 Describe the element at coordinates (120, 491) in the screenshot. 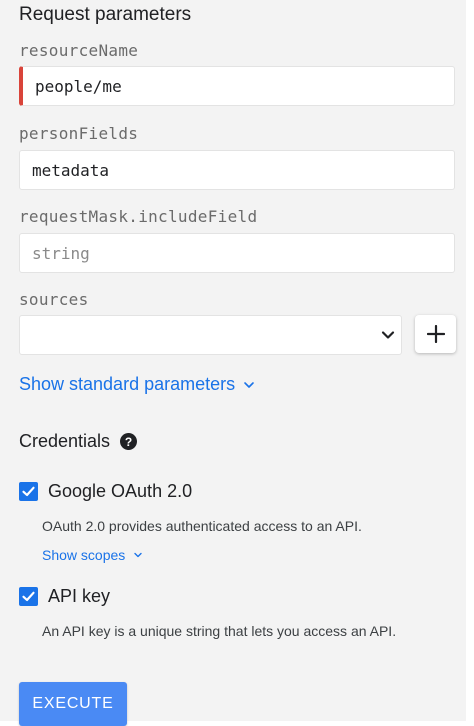

I see `oauth-label: Google OAuth 2.0` at that location.